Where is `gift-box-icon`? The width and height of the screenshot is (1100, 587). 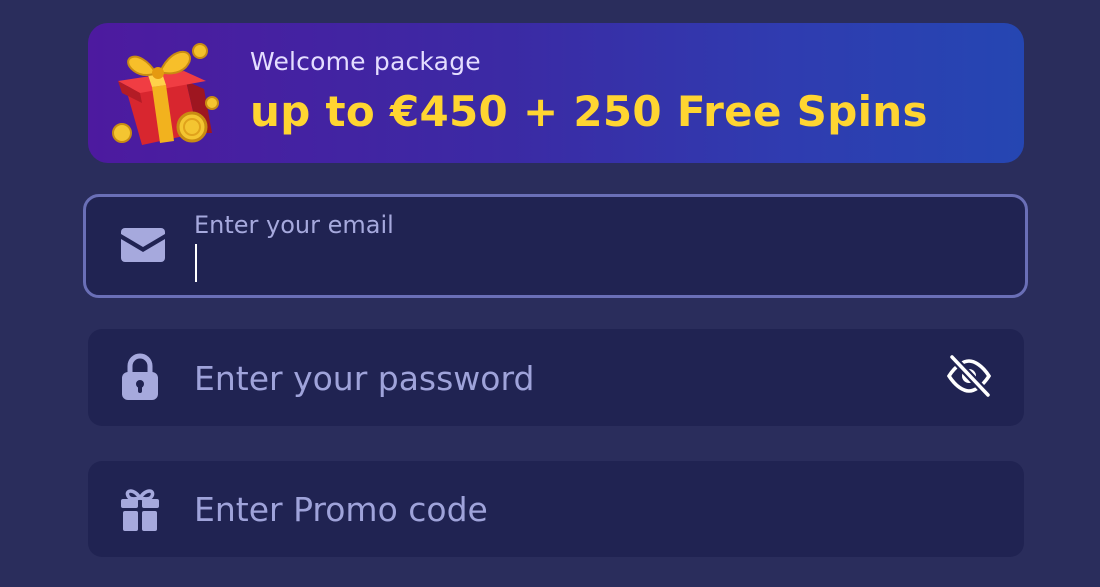 gift-box-icon is located at coordinates (165, 94).